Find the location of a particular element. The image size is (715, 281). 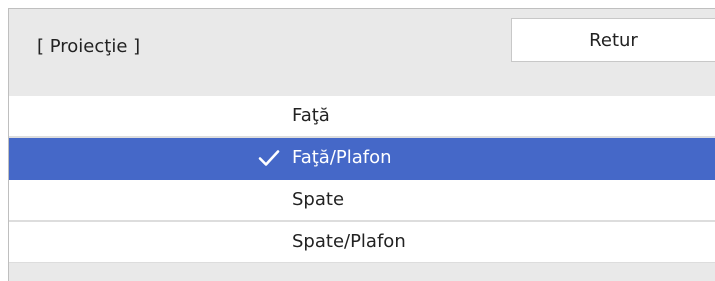

option-rear-ceiling: Spate/Plafon is located at coordinates (362, 243).